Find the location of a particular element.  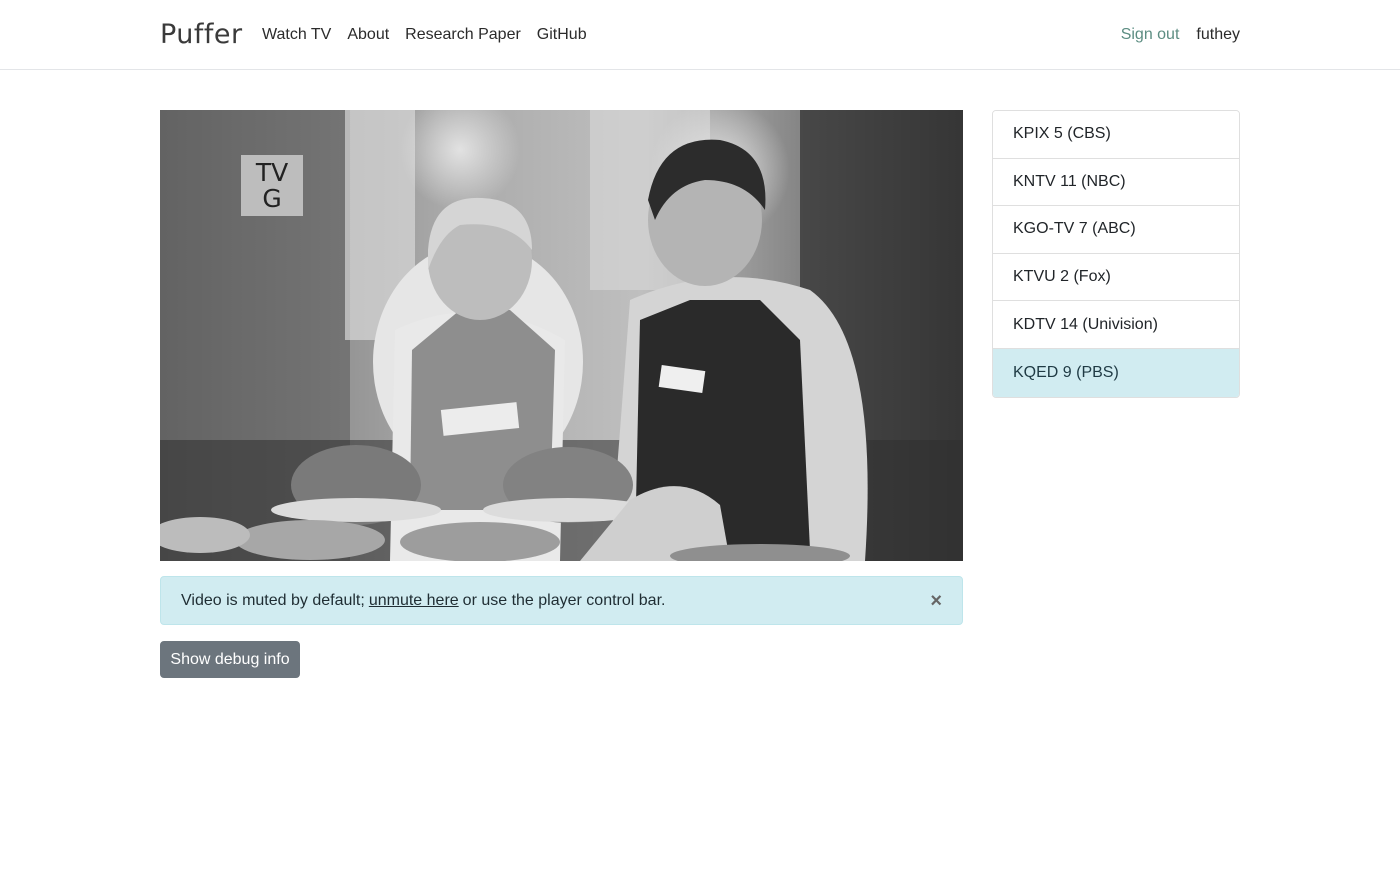

nav-links: Watch TV About Research Paper GitHub is located at coordinates (424, 35).